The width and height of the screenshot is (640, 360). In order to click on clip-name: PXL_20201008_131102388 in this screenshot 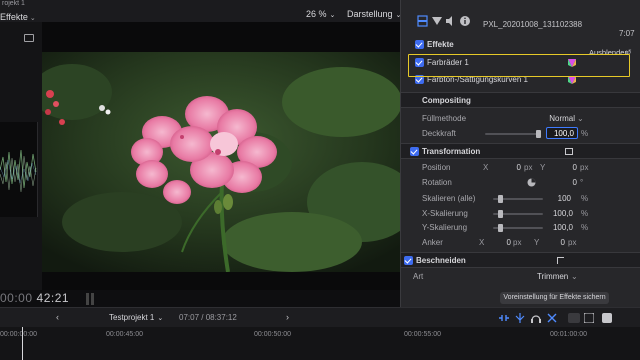, I will do `click(533, 24)`.